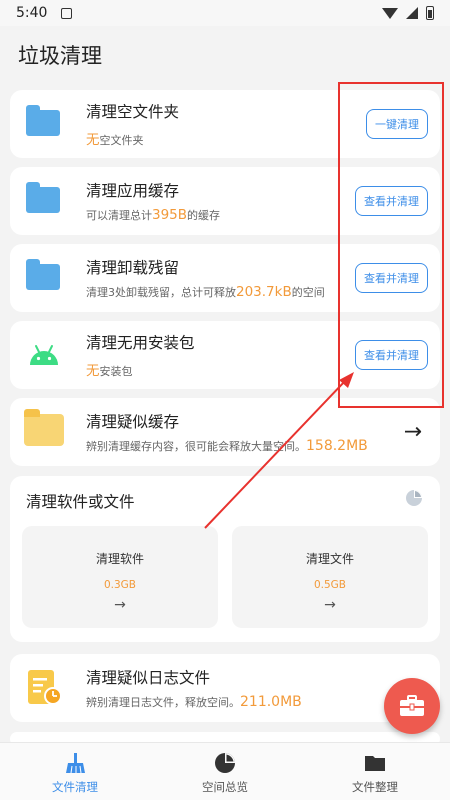 The image size is (450, 800). Describe the element at coordinates (148, 678) in the screenshot. I see `card-title: 清理疑似日志文件` at that location.